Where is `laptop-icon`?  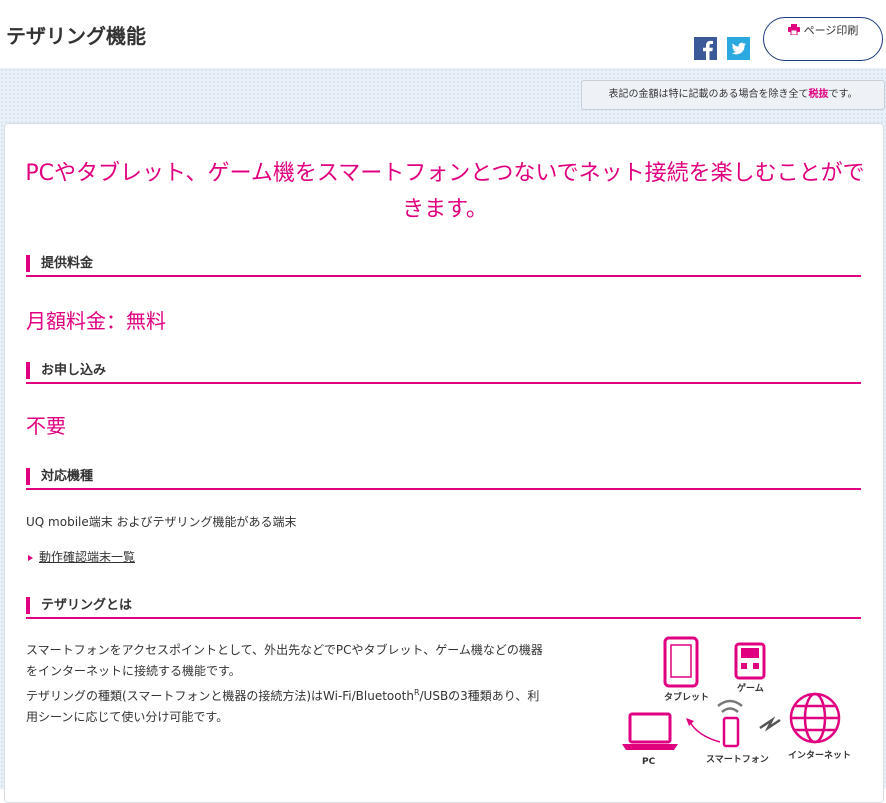
laptop-icon is located at coordinates (650, 731).